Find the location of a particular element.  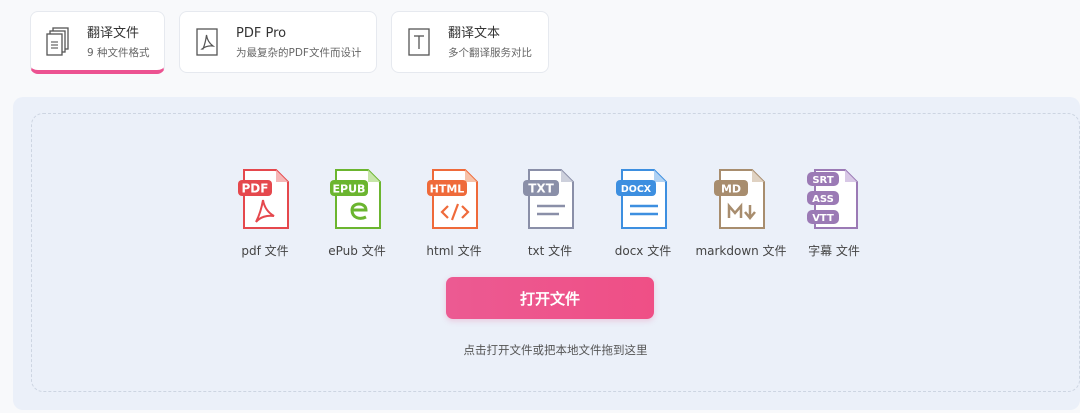

format-pdf: PDF pdf 文件 is located at coordinates (265, 212).